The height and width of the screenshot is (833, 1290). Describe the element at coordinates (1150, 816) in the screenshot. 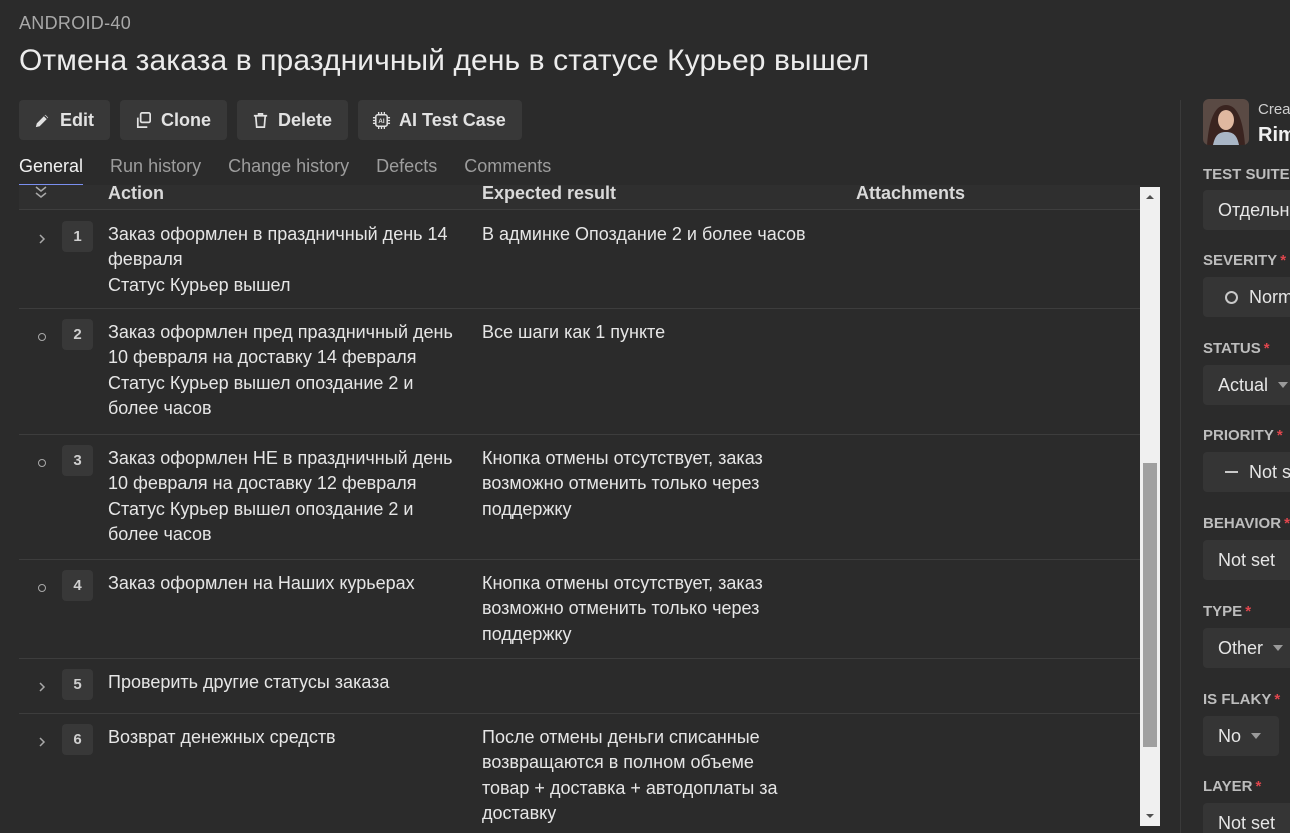

I see `scroll-down-arrow-icon` at that location.